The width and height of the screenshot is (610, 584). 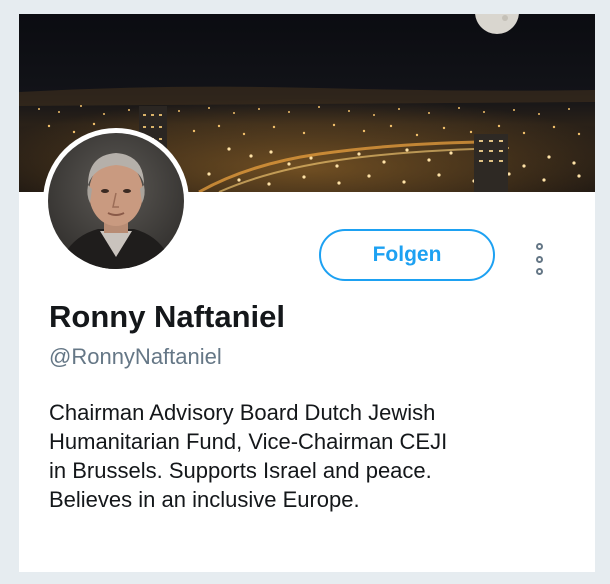 What do you see at coordinates (242, 412) in the screenshot?
I see `bio-line: Chairman Advisory Board Dutch Jewish` at bounding box center [242, 412].